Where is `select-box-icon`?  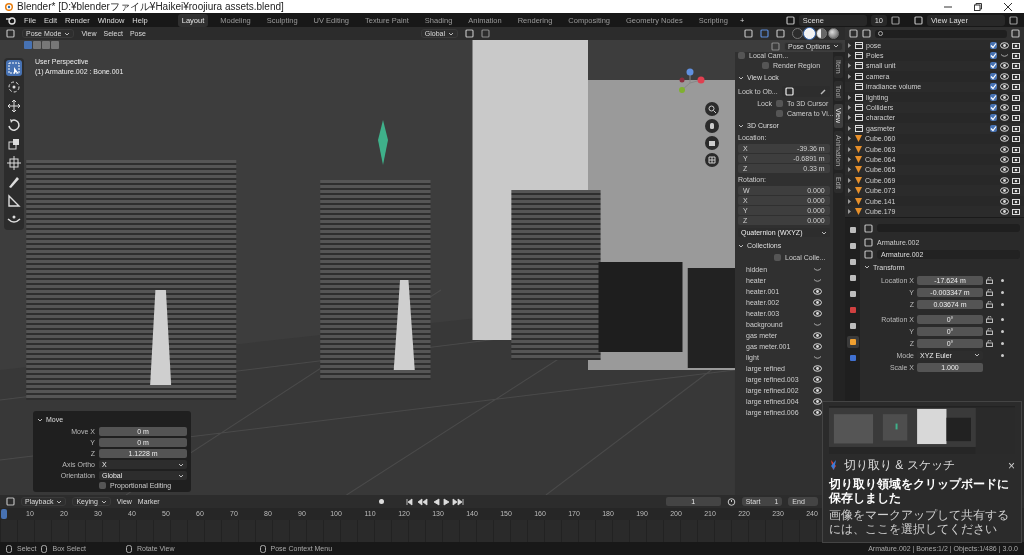 select-box-icon is located at coordinates (14, 68).